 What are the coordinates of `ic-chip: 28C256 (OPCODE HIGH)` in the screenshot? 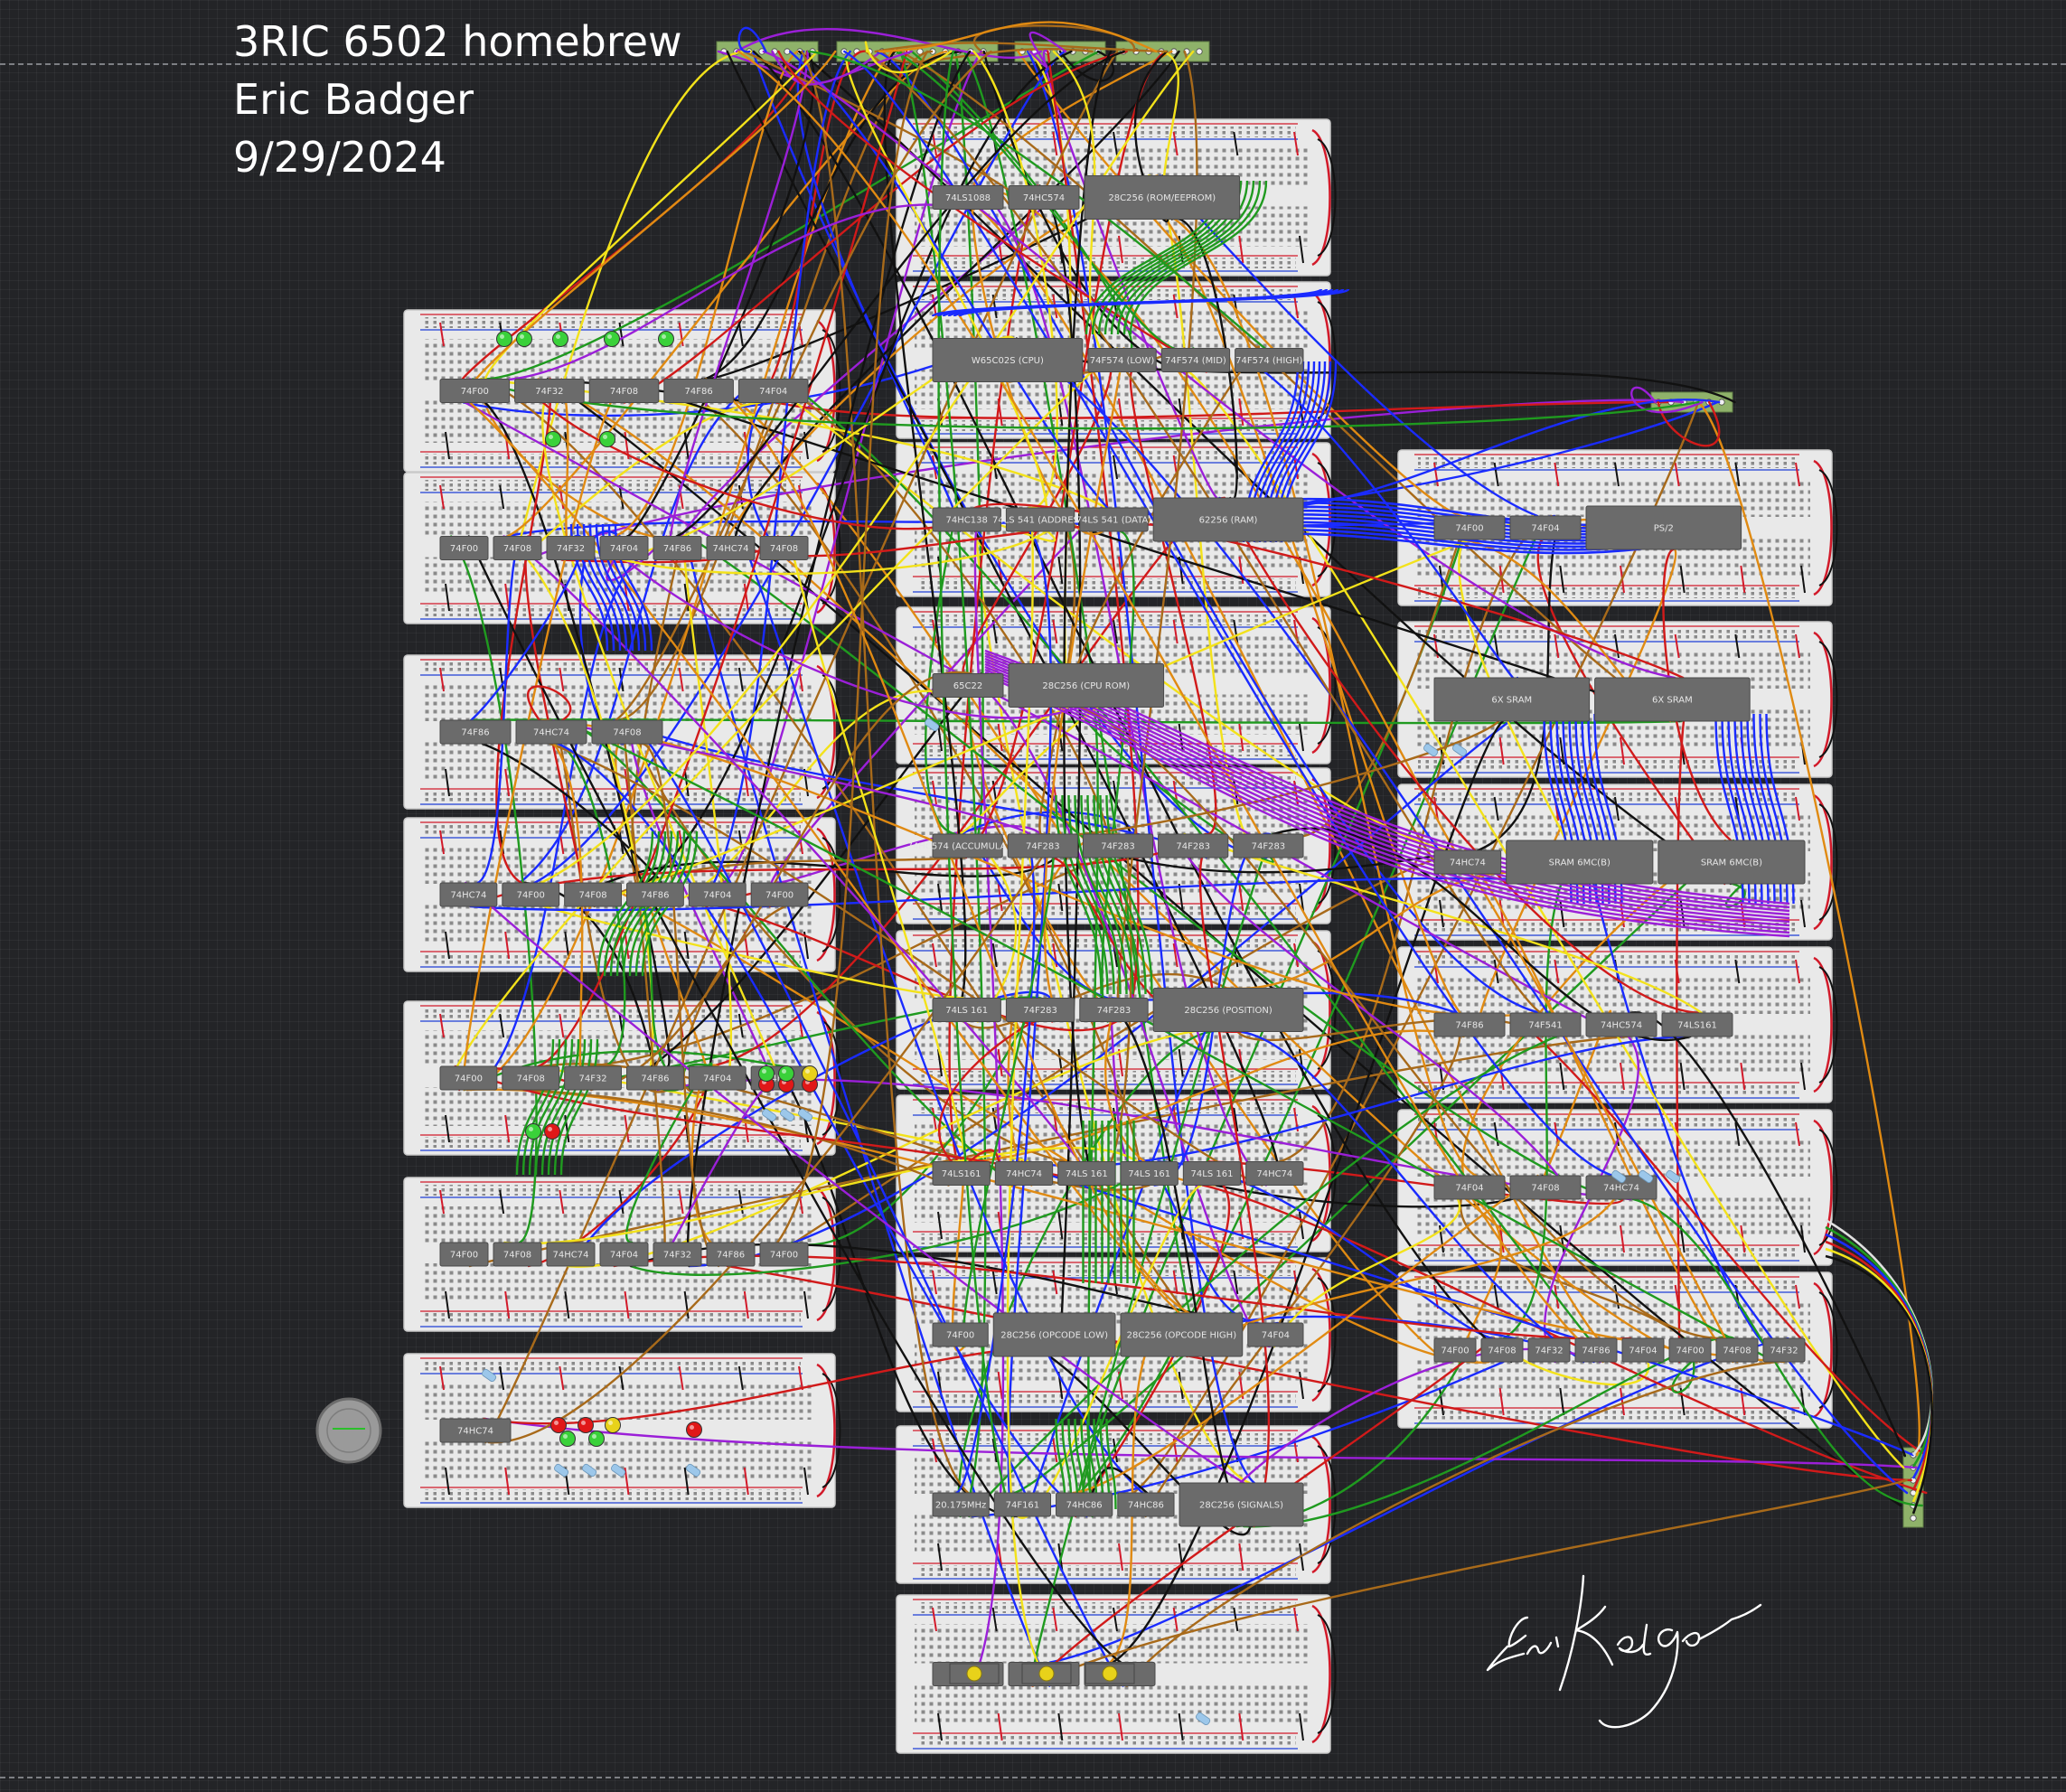 It's located at (1182, 1334).